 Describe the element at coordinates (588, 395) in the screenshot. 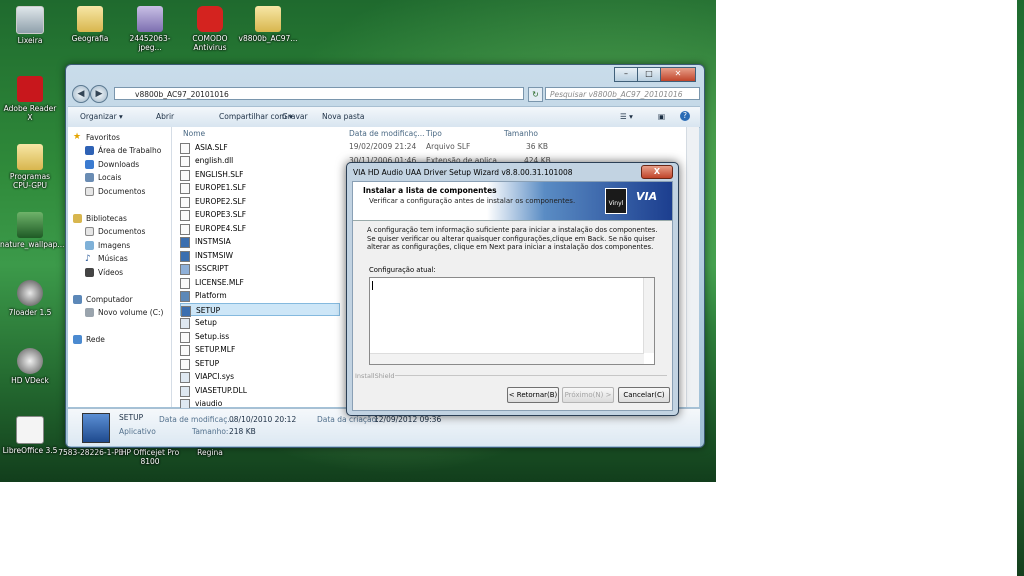

I see `next-button: Próximo(N) >` at that location.